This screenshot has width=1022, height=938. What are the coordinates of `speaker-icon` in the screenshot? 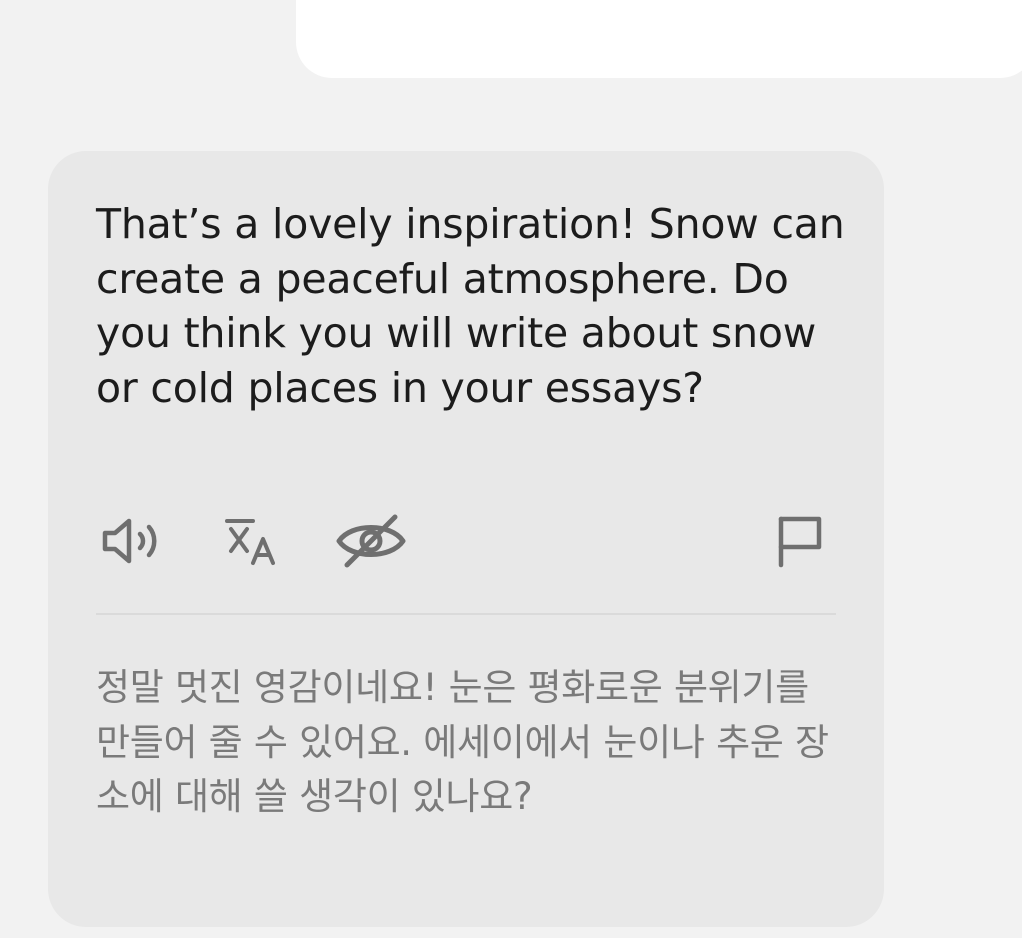 It's located at (129, 541).